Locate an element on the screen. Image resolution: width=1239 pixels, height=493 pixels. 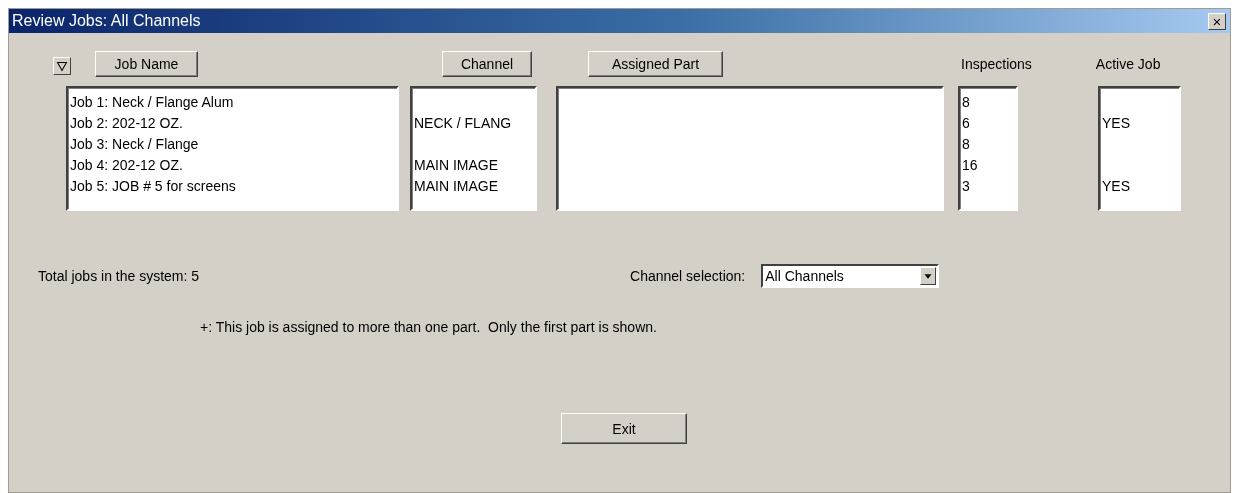
total-jobs-text: Total jobs in the system: 5 is located at coordinates (119, 276).